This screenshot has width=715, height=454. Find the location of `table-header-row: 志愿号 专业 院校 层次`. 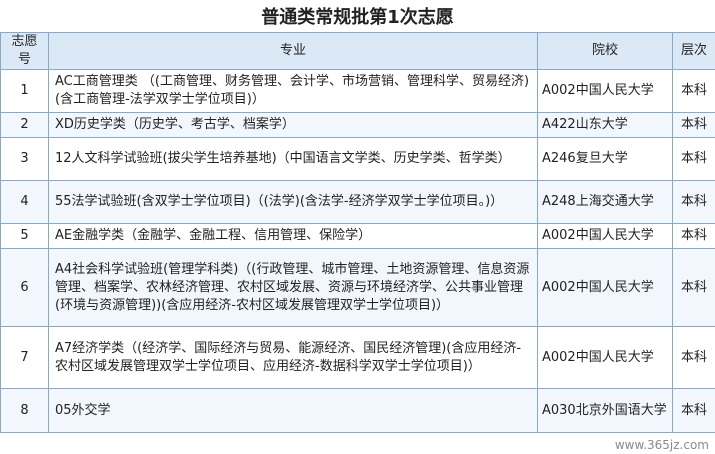

table-header-row: 志愿号 专业 院校 层次 is located at coordinates (357, 51).